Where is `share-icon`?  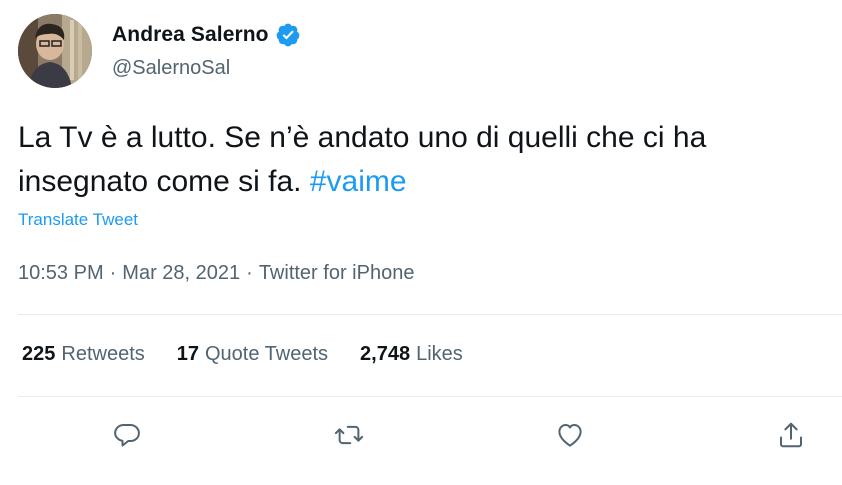
share-icon is located at coordinates (791, 435).